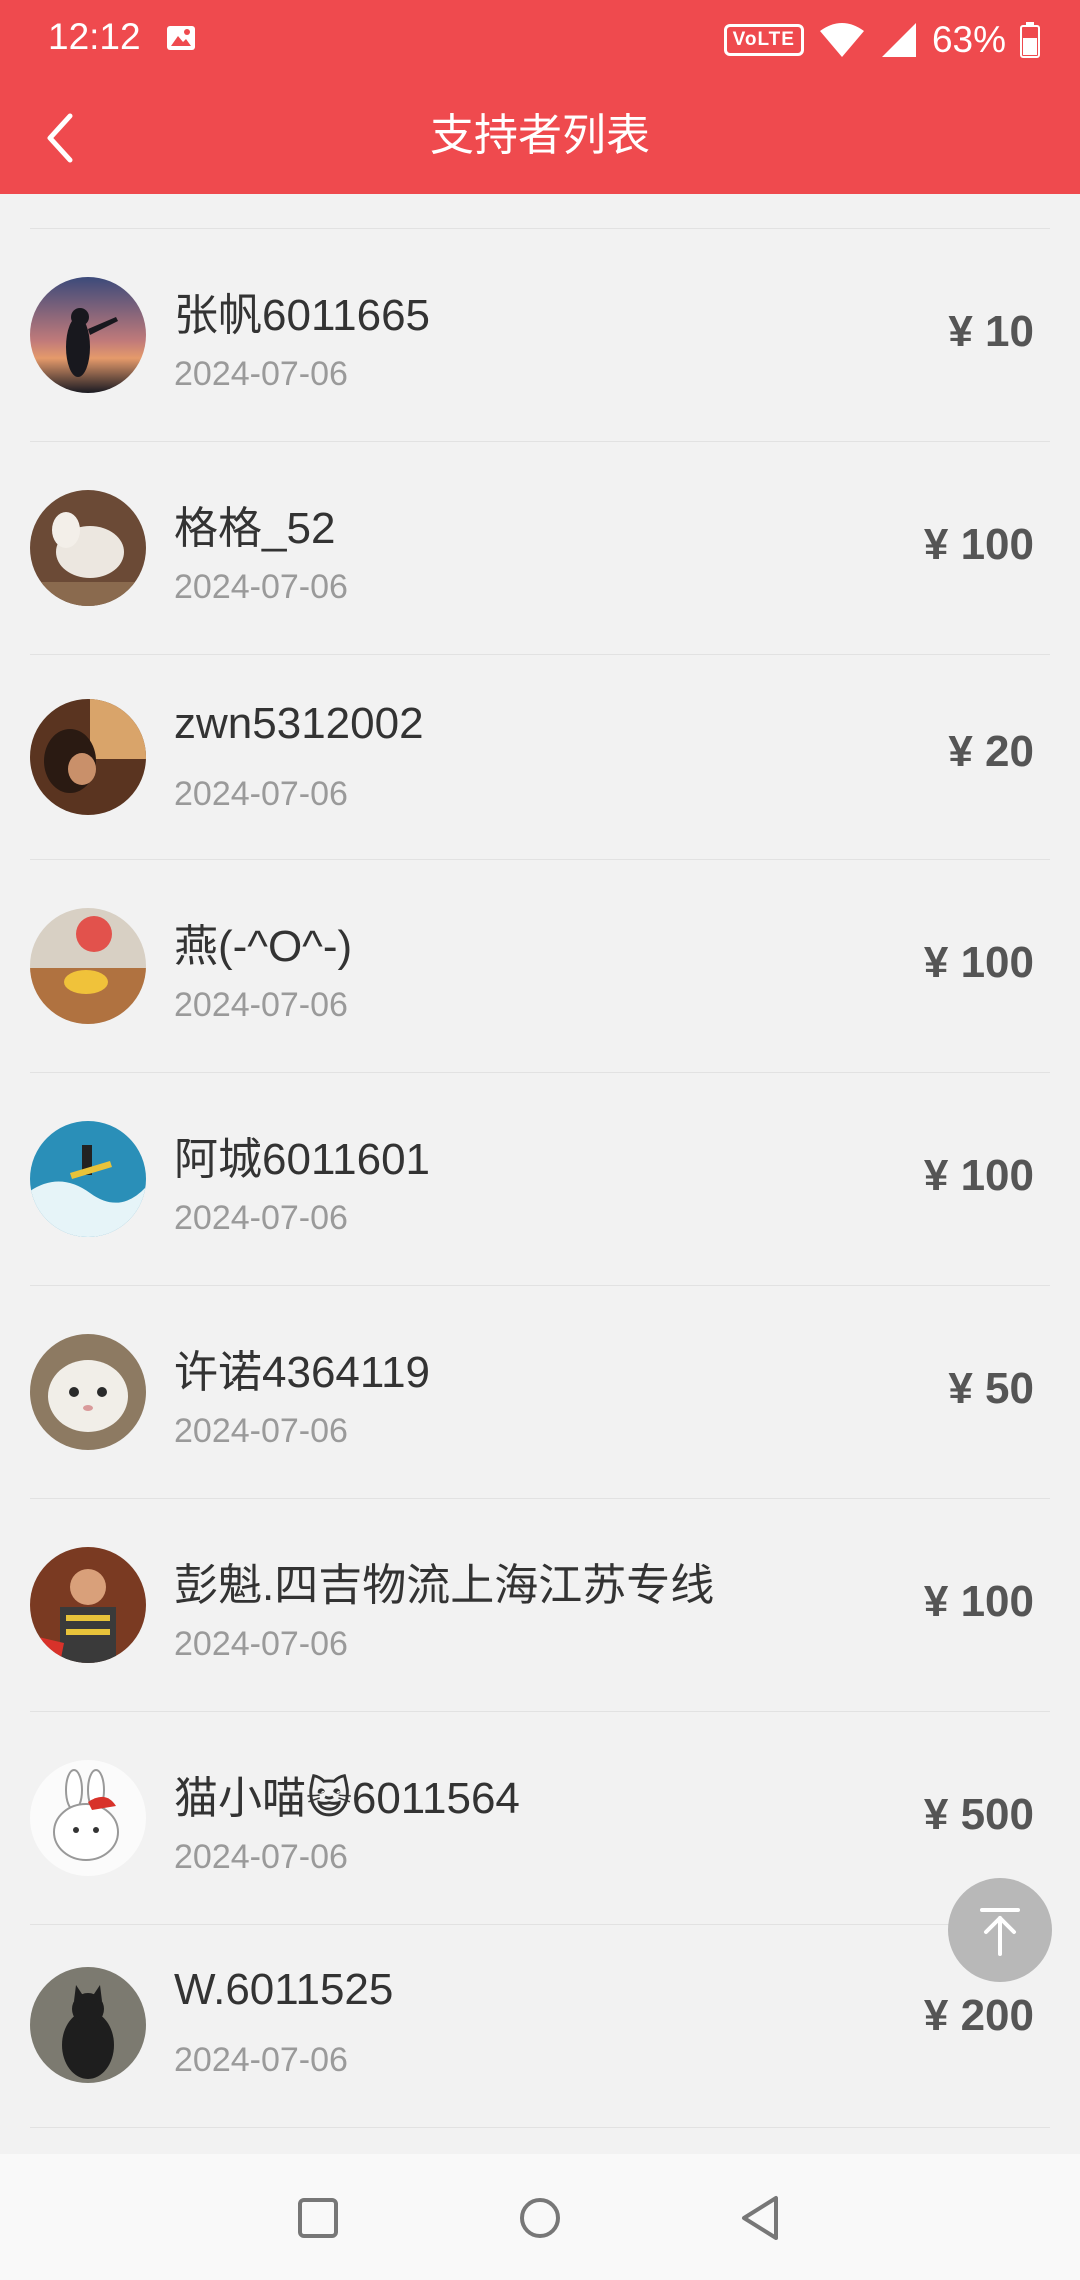 The image size is (1080, 2280). I want to click on home-button, so click(540, 2218).